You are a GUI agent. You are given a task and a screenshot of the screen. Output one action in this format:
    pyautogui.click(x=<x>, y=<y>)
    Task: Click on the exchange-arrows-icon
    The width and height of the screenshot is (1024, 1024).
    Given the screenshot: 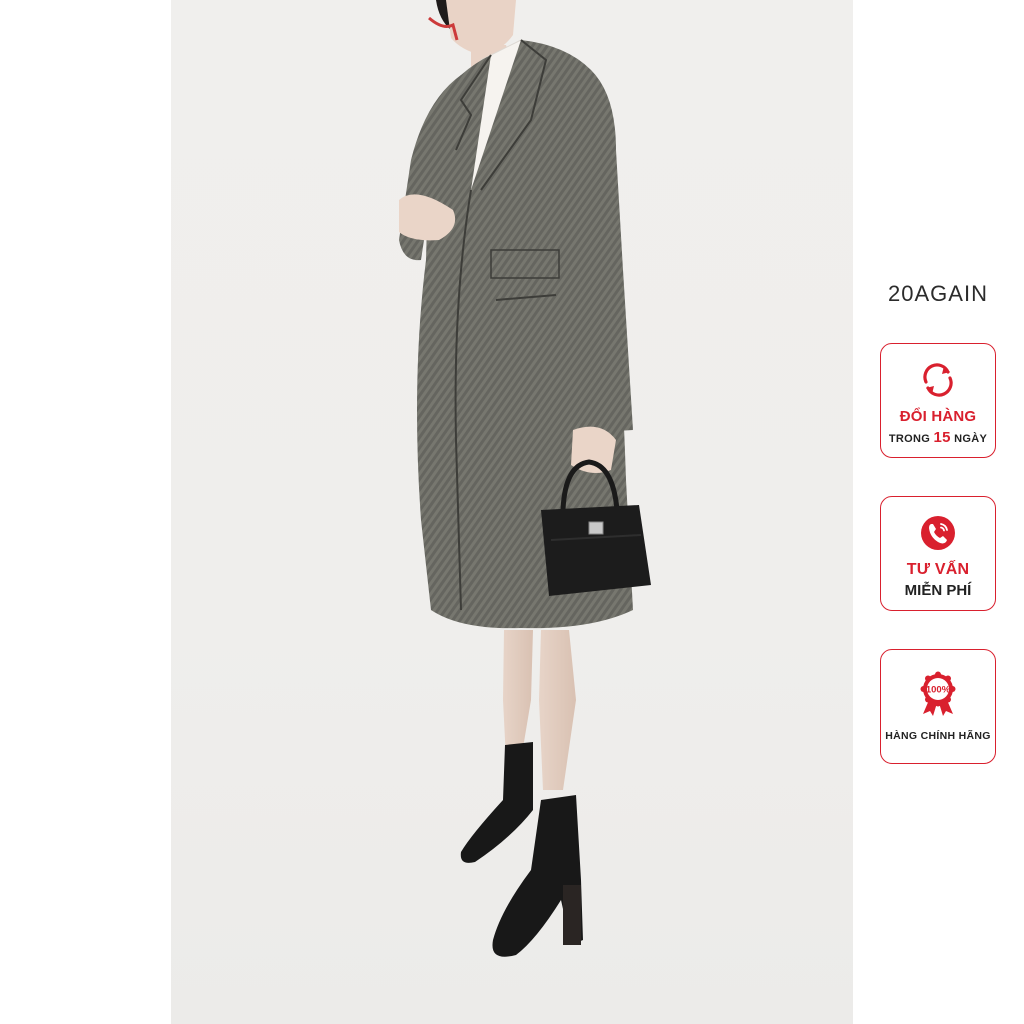 What is the action you would take?
    pyautogui.click(x=938, y=380)
    